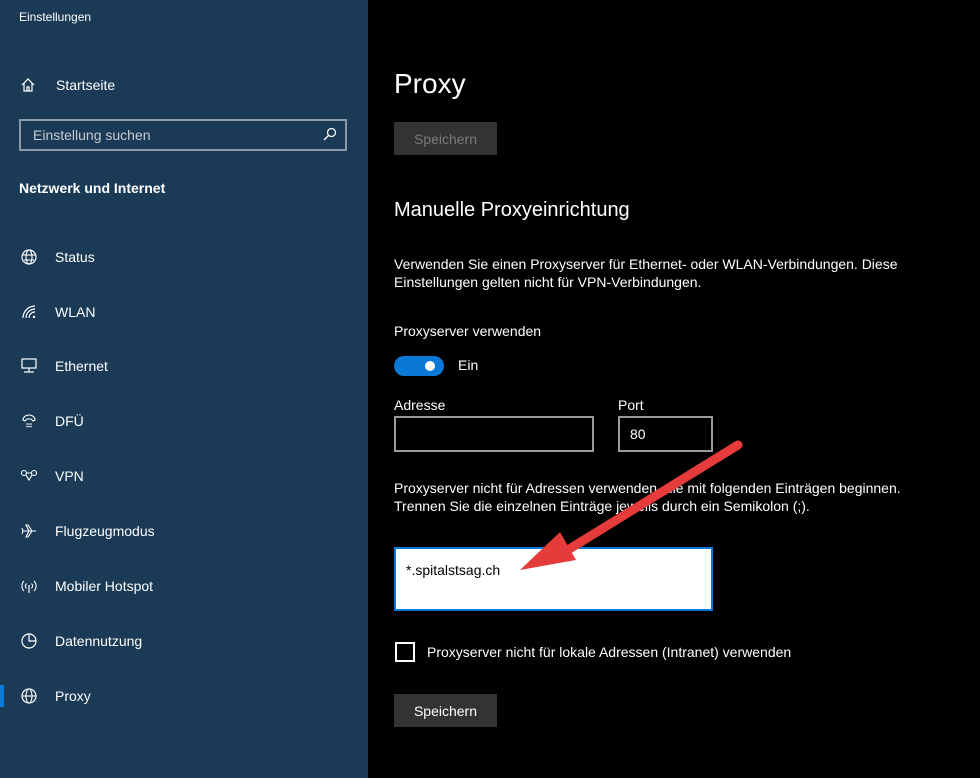 The width and height of the screenshot is (980, 778). What do you see at coordinates (73, 696) in the screenshot?
I see `sidebar-item-label: Proxy` at bounding box center [73, 696].